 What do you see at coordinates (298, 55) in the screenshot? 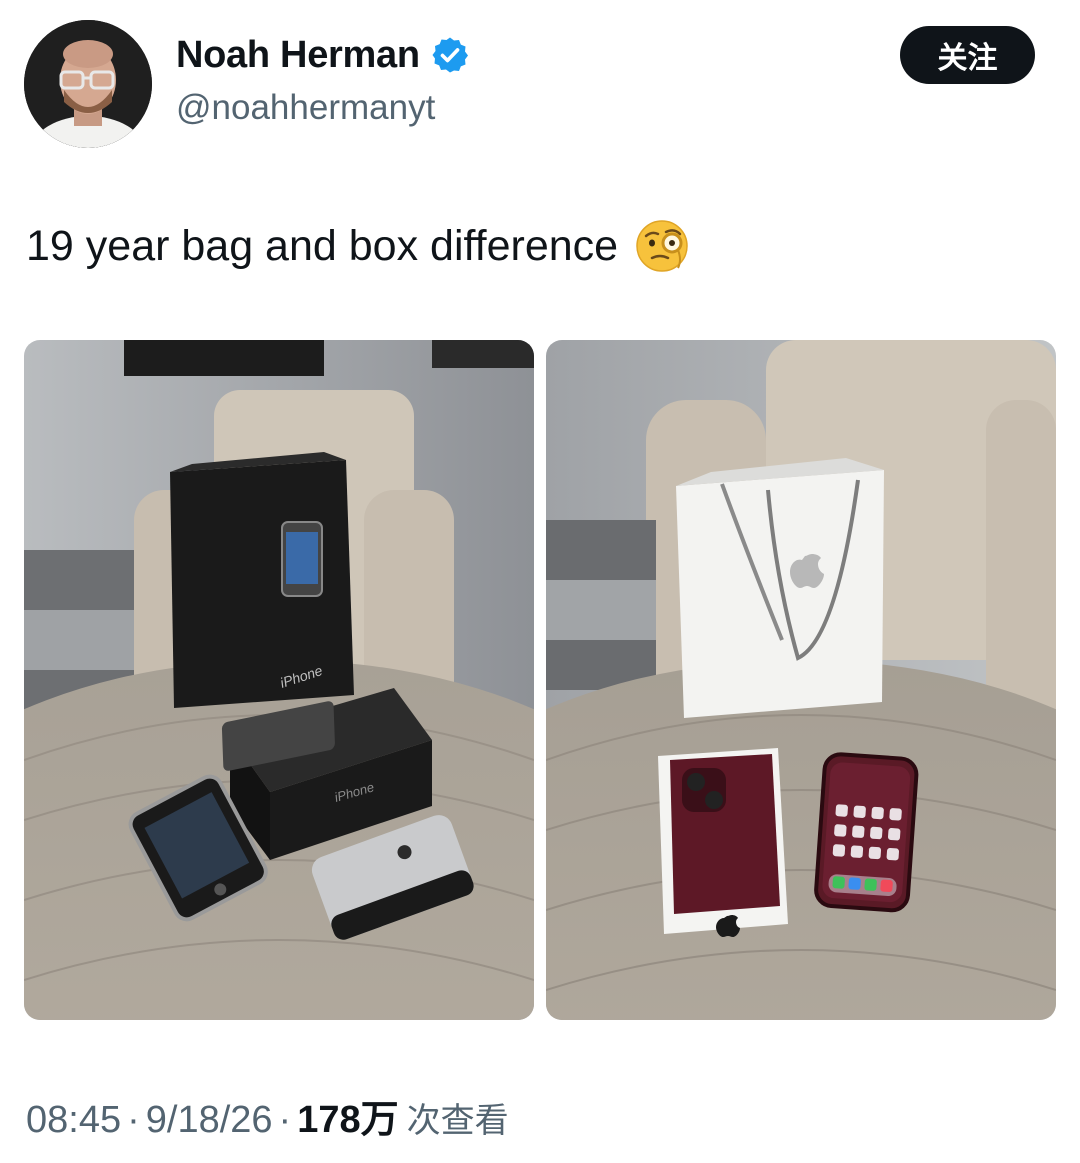
I see `author-name: Noah Herman` at bounding box center [298, 55].